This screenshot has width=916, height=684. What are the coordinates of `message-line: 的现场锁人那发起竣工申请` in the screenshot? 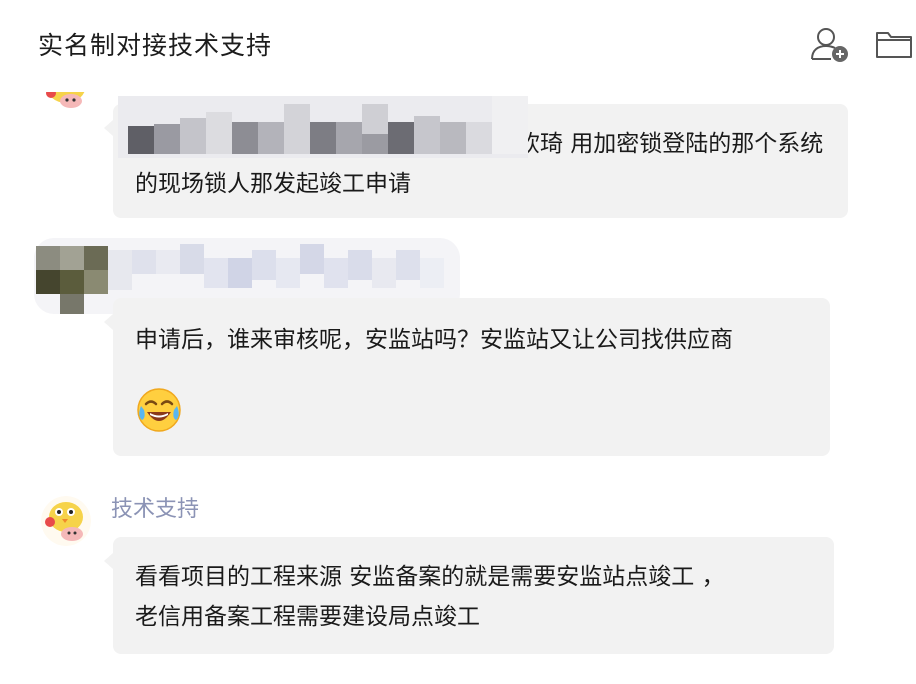 It's located at (273, 184).